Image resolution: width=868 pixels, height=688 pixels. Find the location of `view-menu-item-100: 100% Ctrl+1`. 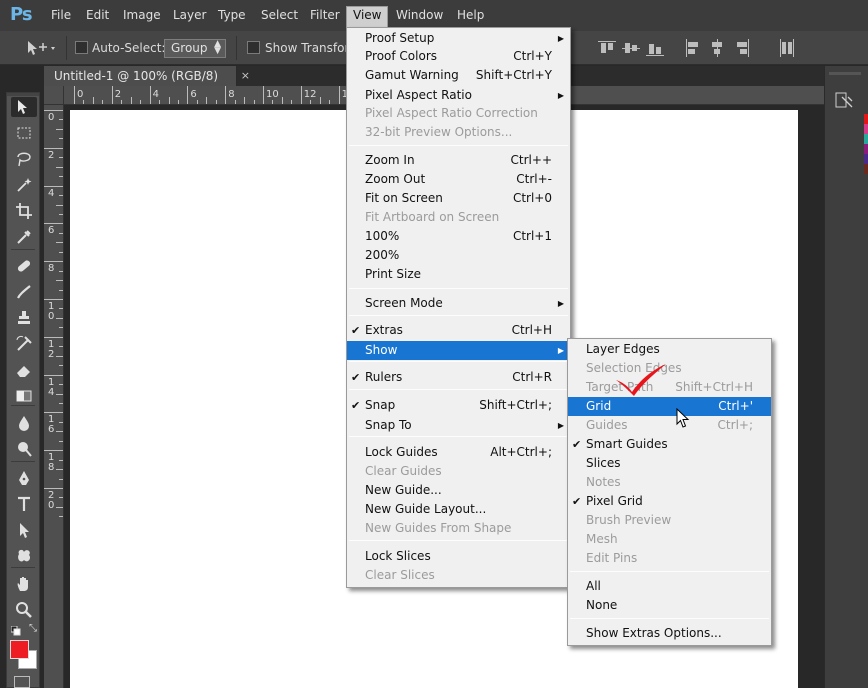

view-menu-item-100: 100% Ctrl+1 is located at coordinates (458, 236).